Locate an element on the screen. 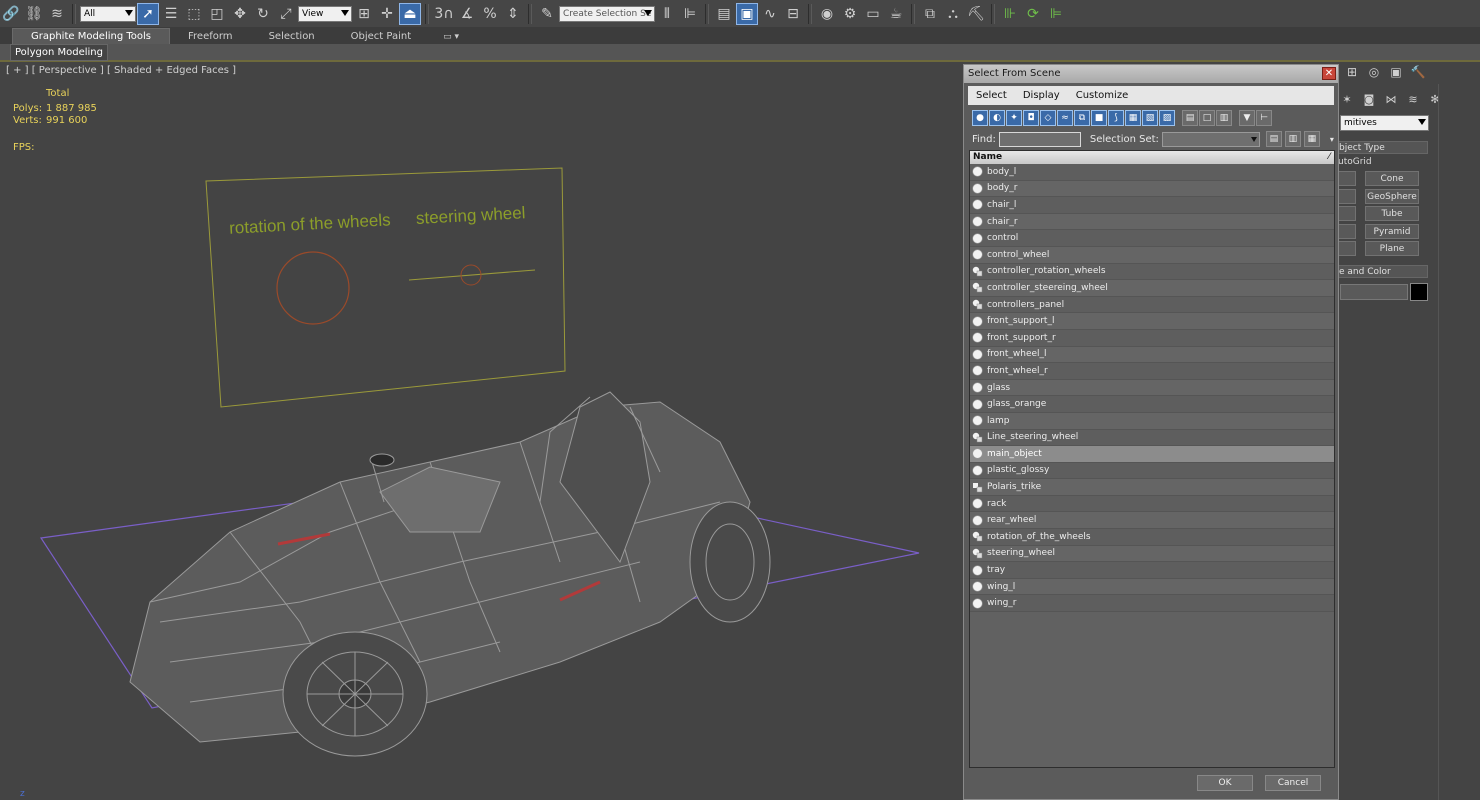 This screenshot has width=1480, height=800. controller-rotation-wheels-shape is located at coordinates (313, 288).